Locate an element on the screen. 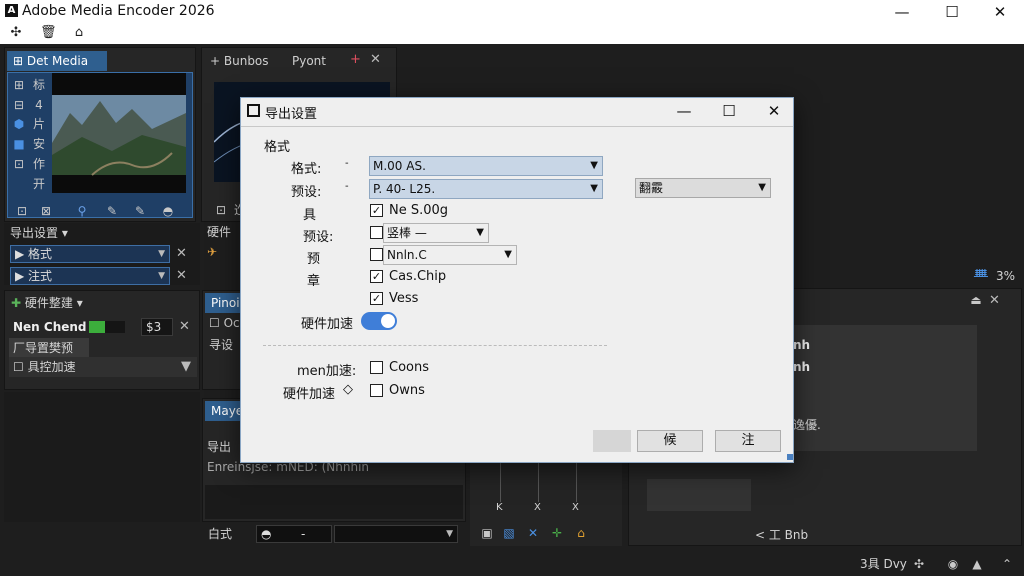 Image resolution: width=1024 pixels, height=576 pixels. disabled-button is located at coordinates (612, 441).